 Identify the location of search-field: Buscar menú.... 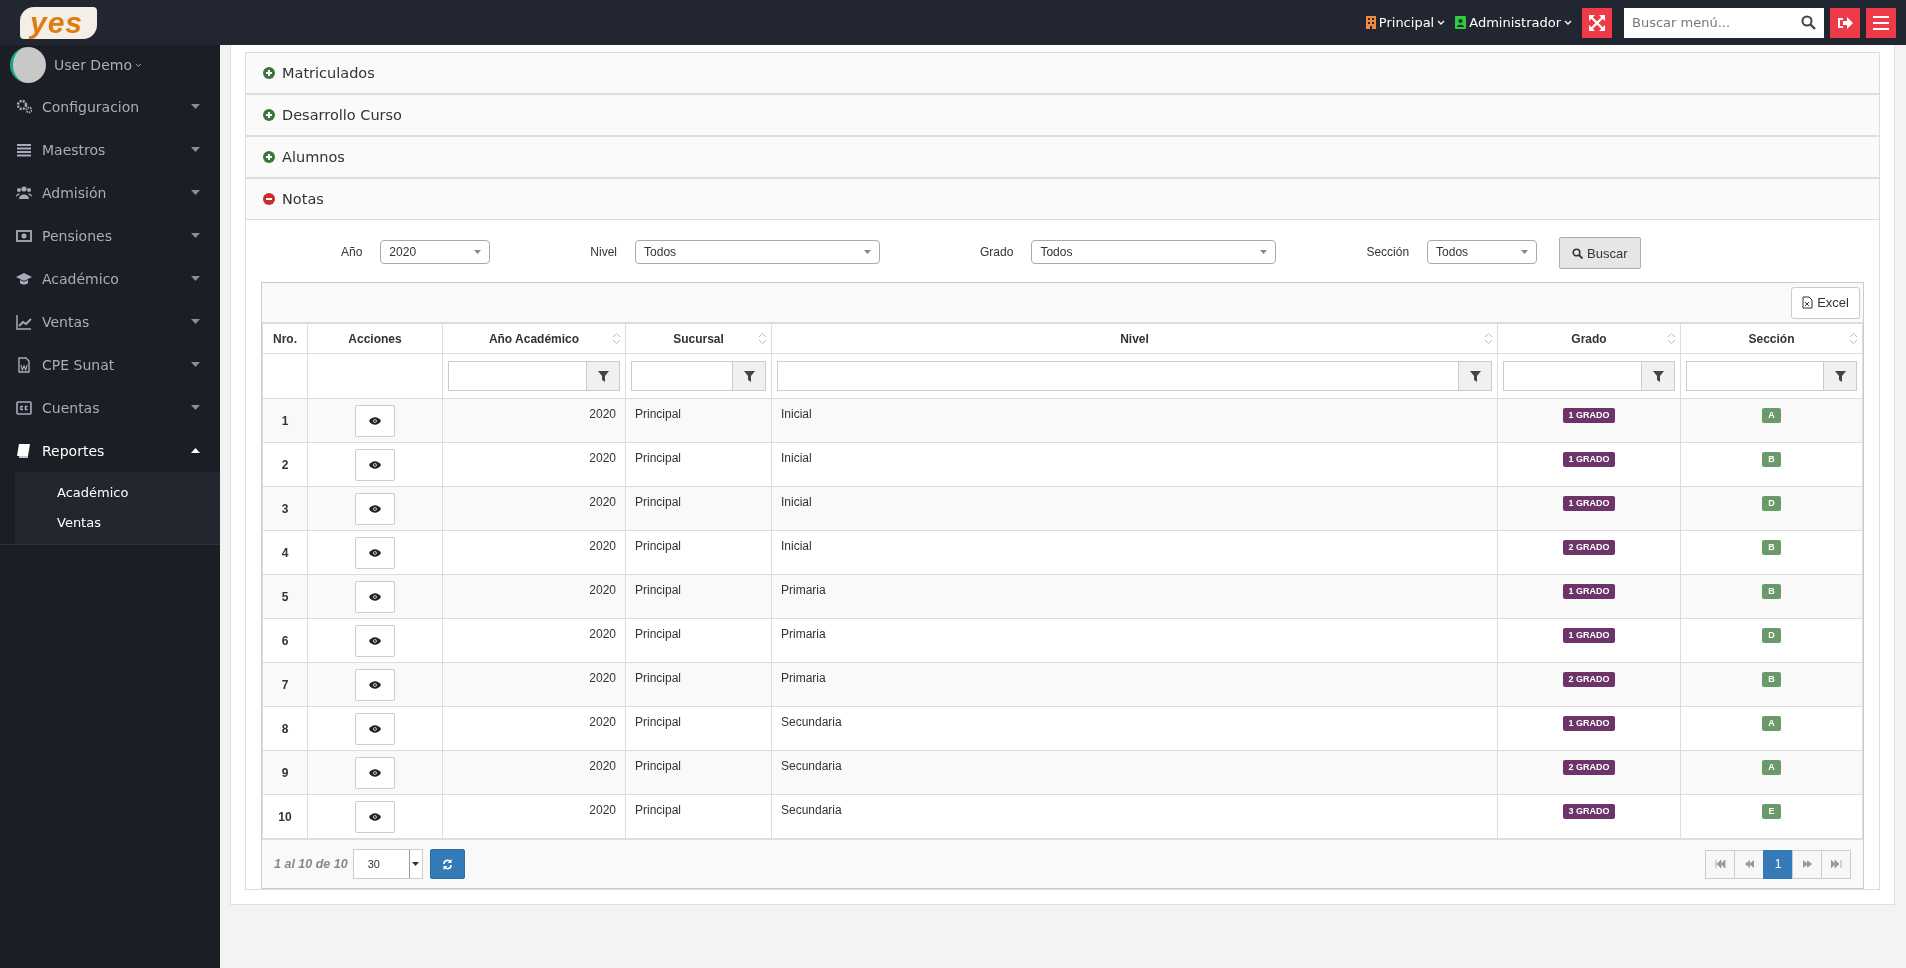
(1724, 22).